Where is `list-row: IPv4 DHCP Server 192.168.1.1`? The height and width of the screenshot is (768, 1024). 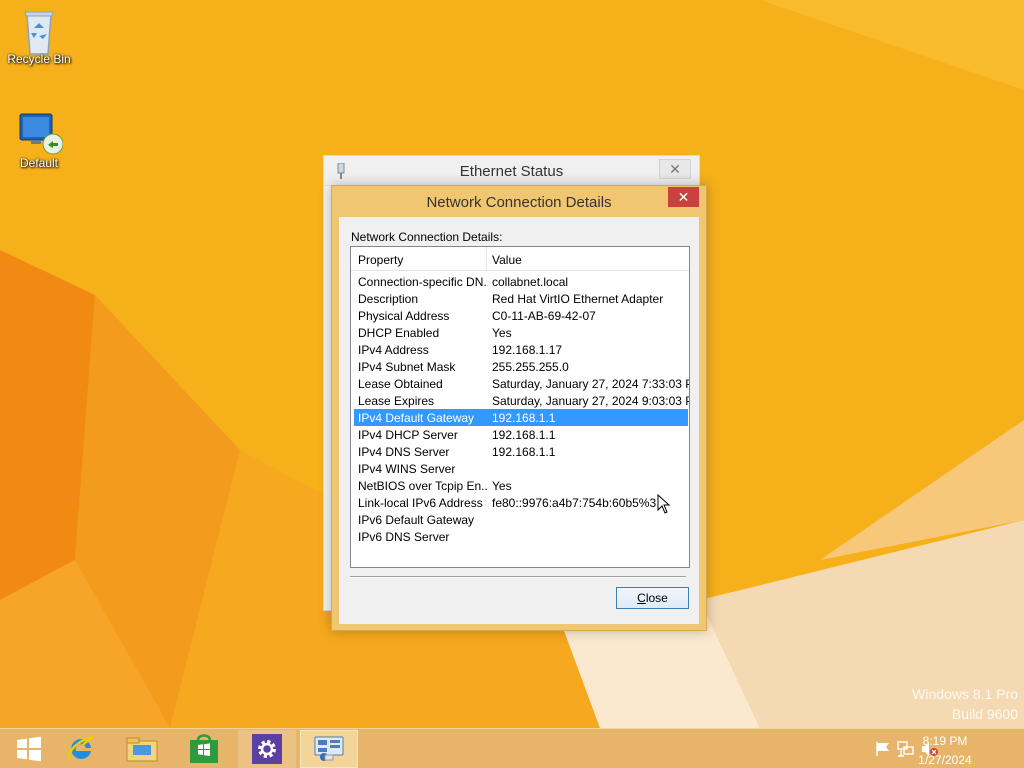 list-row: IPv4 DHCP Server 192.168.1.1 is located at coordinates (521, 434).